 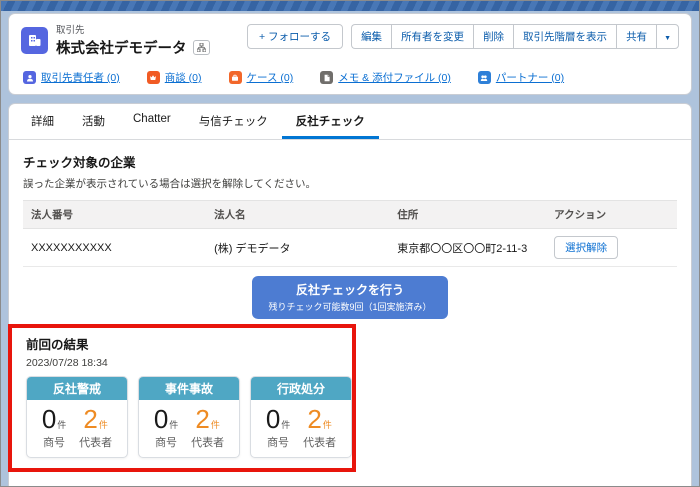 What do you see at coordinates (565, 36) in the screenshot?
I see `view-hierarchy-button: 取引先階層を表示` at bounding box center [565, 36].